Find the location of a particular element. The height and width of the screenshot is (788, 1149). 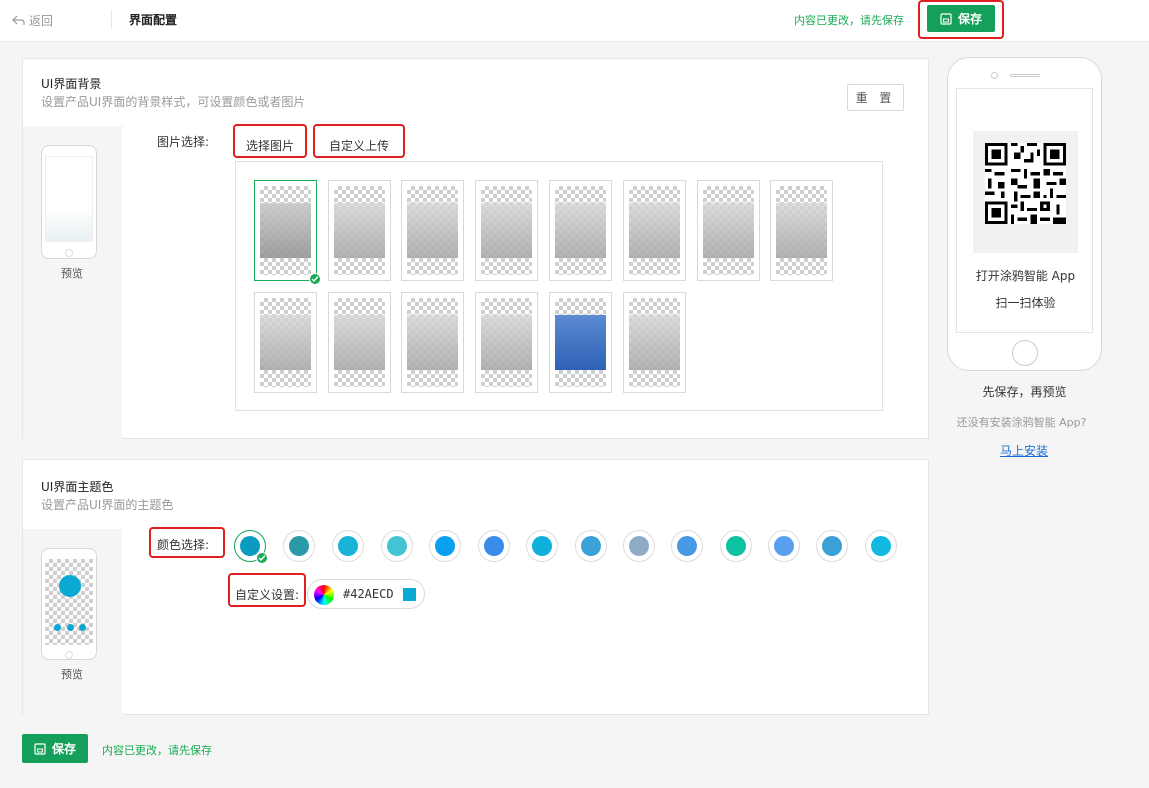

divider is located at coordinates (111, 19).